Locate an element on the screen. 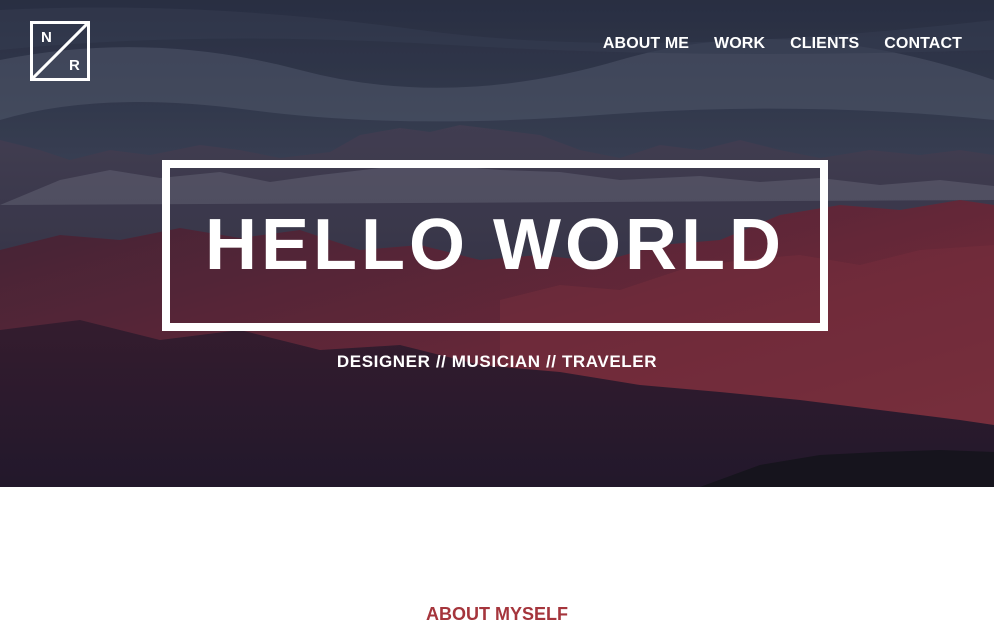 The height and width of the screenshot is (635, 994). nav-contact: CONTACT is located at coordinates (923, 44).